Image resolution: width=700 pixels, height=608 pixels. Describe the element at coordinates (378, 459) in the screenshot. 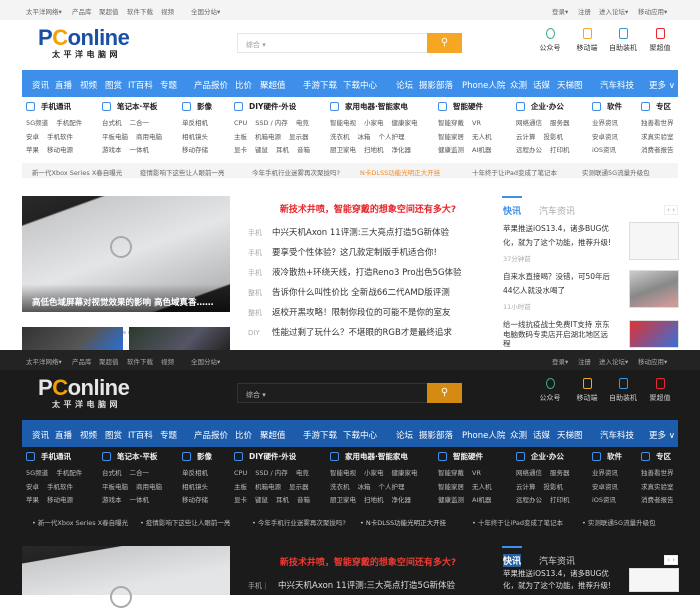

I see `category-title: 家用电器·智能家电` at that location.